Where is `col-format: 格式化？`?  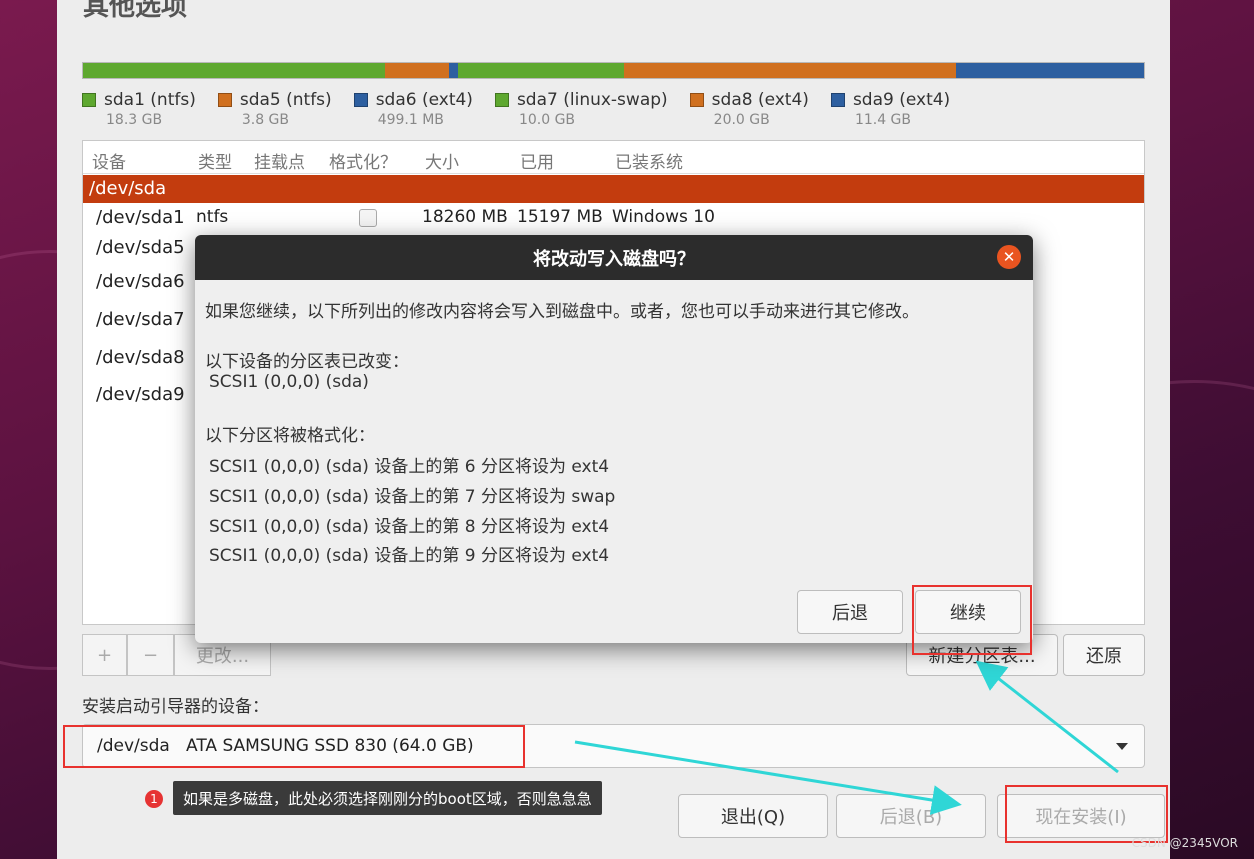 col-format: 格式化？ is located at coordinates (363, 160).